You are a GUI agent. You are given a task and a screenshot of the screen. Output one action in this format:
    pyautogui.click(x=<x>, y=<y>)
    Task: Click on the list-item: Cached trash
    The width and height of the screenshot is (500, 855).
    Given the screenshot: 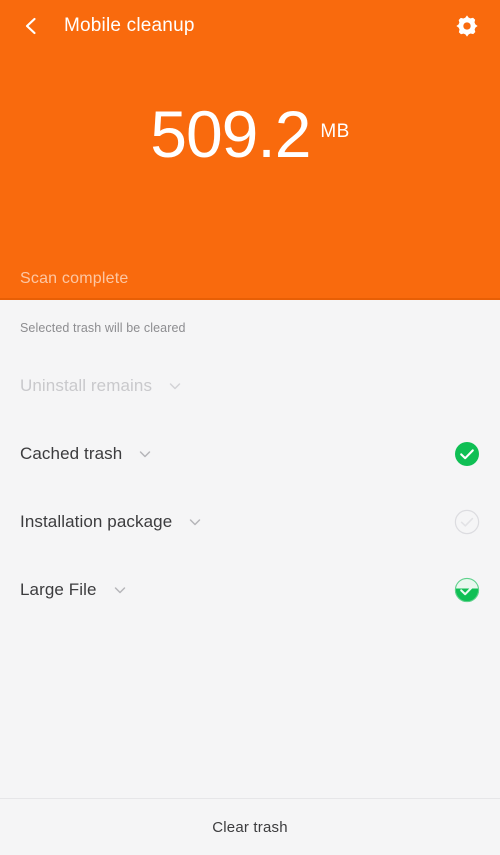 What is the action you would take?
    pyautogui.click(x=250, y=454)
    